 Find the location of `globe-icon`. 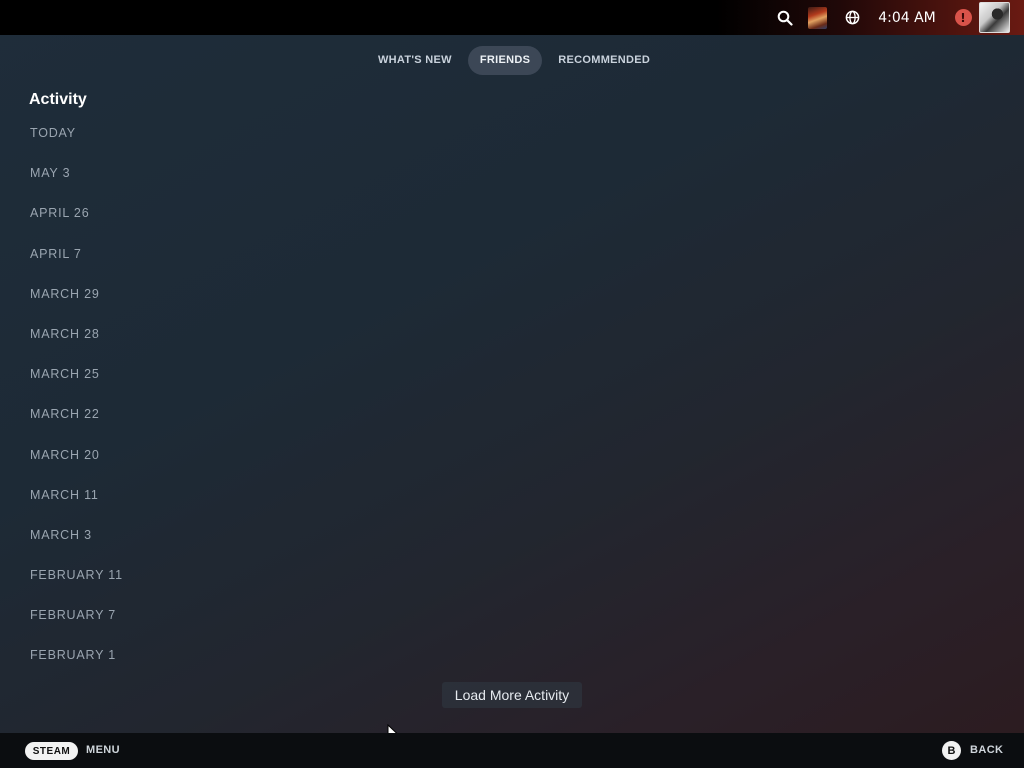

globe-icon is located at coordinates (852, 17).